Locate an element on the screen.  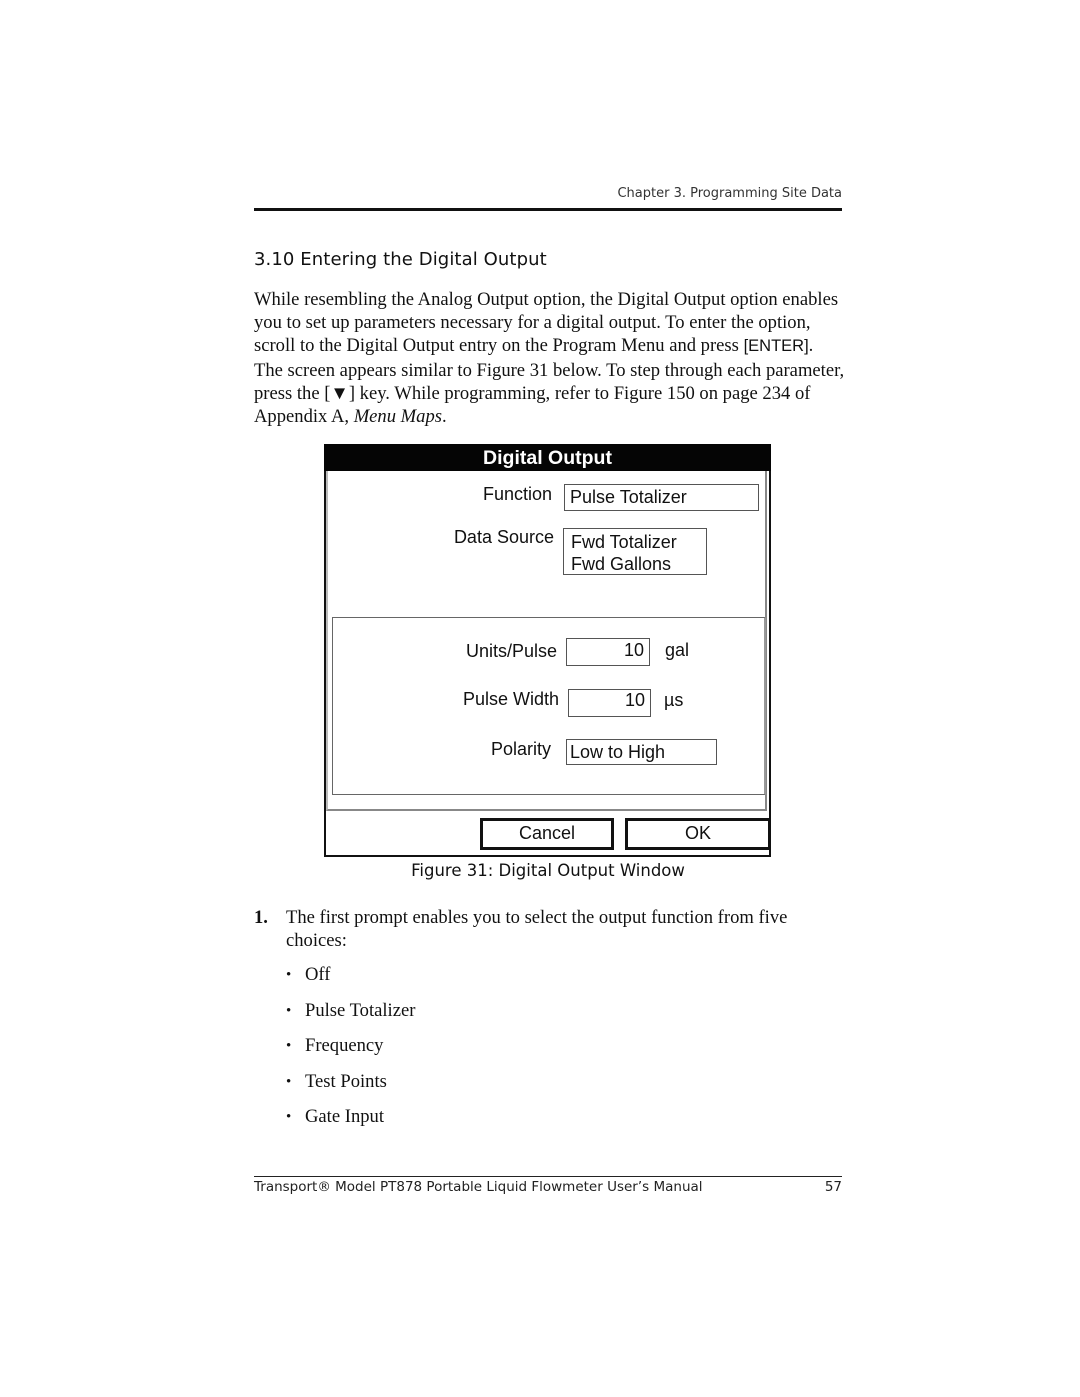
list-item: • Test Points is located at coordinates (350, 1088).